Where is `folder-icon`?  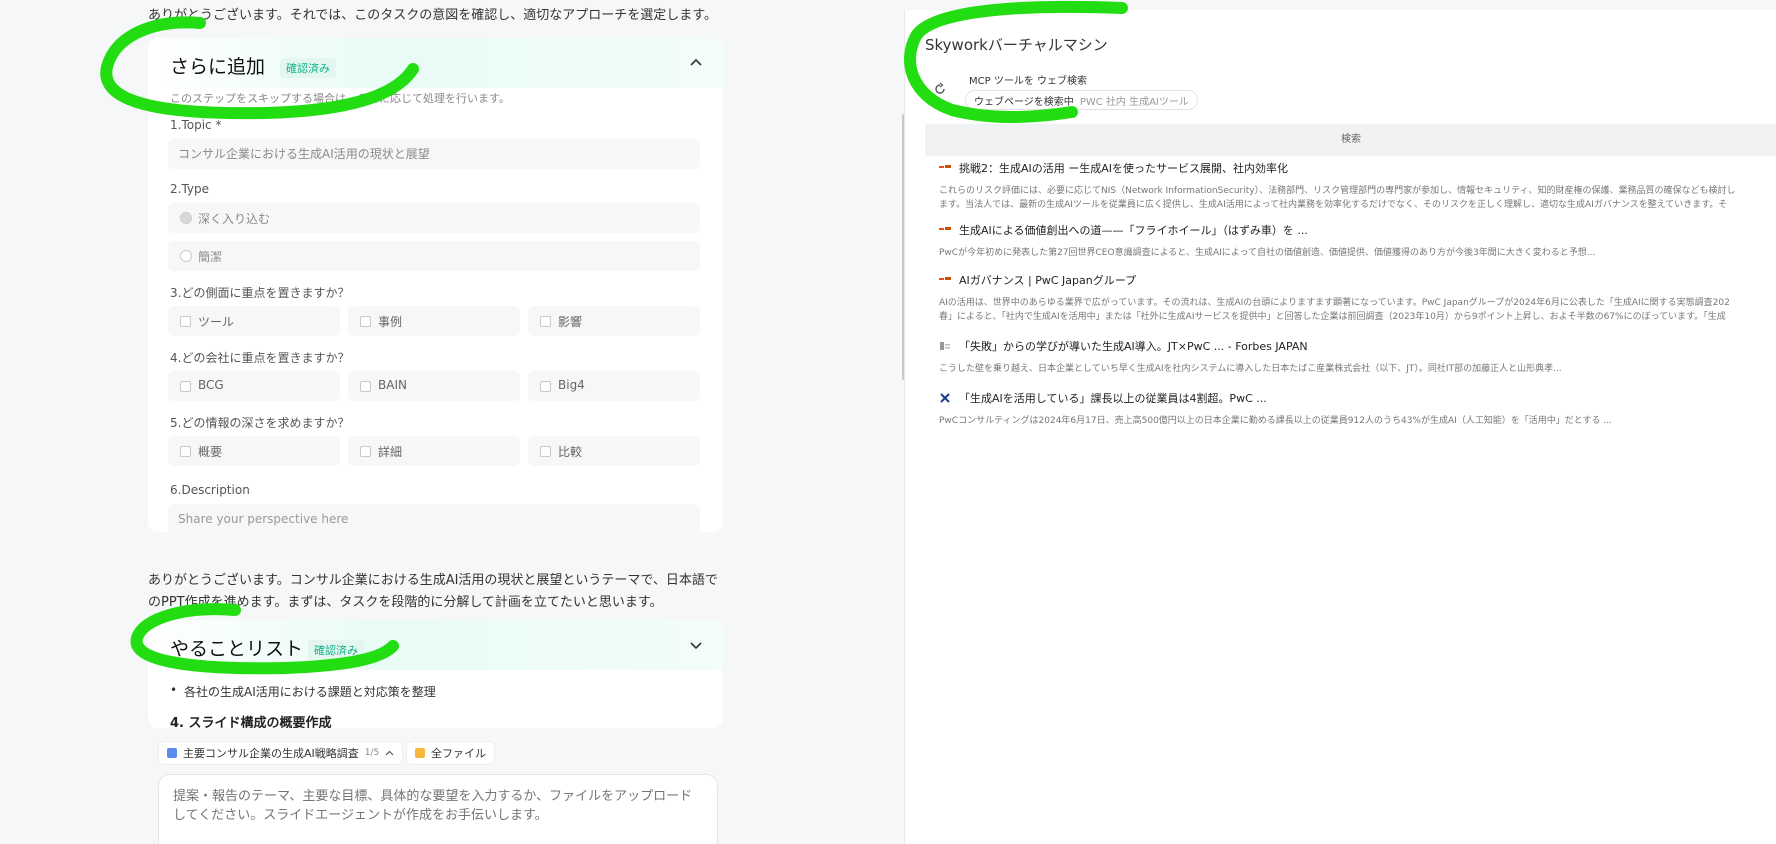 folder-icon is located at coordinates (420, 753).